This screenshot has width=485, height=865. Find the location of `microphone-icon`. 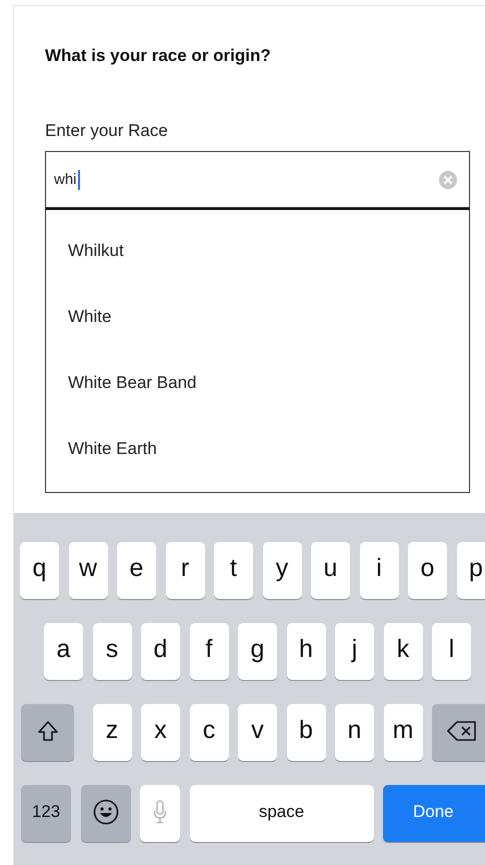

microphone-icon is located at coordinates (160, 812).